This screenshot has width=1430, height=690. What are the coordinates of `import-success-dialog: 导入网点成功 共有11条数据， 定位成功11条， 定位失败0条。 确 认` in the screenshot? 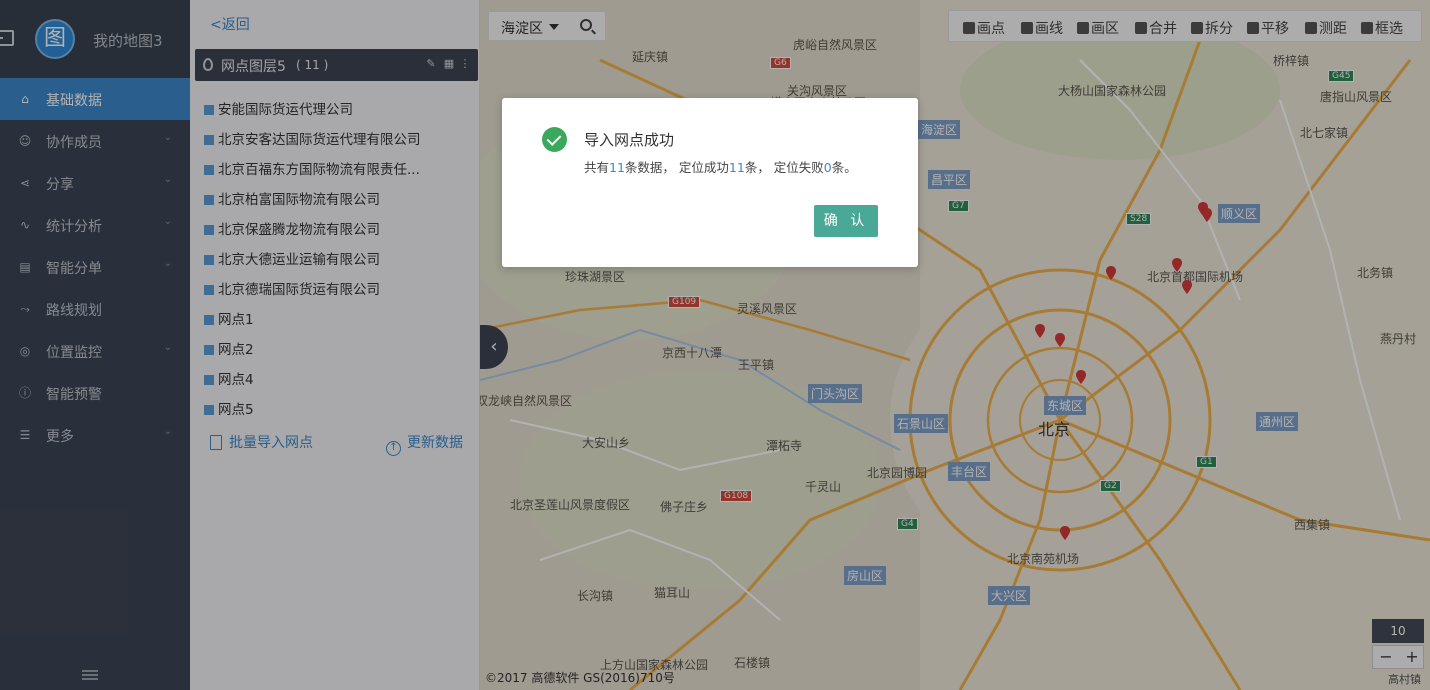 It's located at (710, 182).